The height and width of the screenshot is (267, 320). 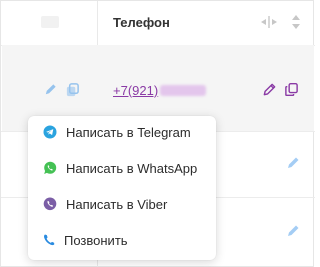 I want to click on menu-item-telegram: Написать в Telegram, so click(x=122, y=133).